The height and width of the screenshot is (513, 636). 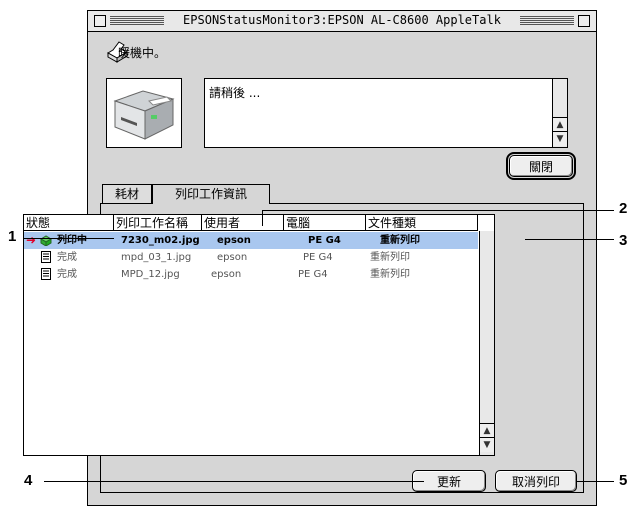 What do you see at coordinates (156, 257) in the screenshot?
I see `row-job-name: mpd_03_1.jpg` at bounding box center [156, 257].